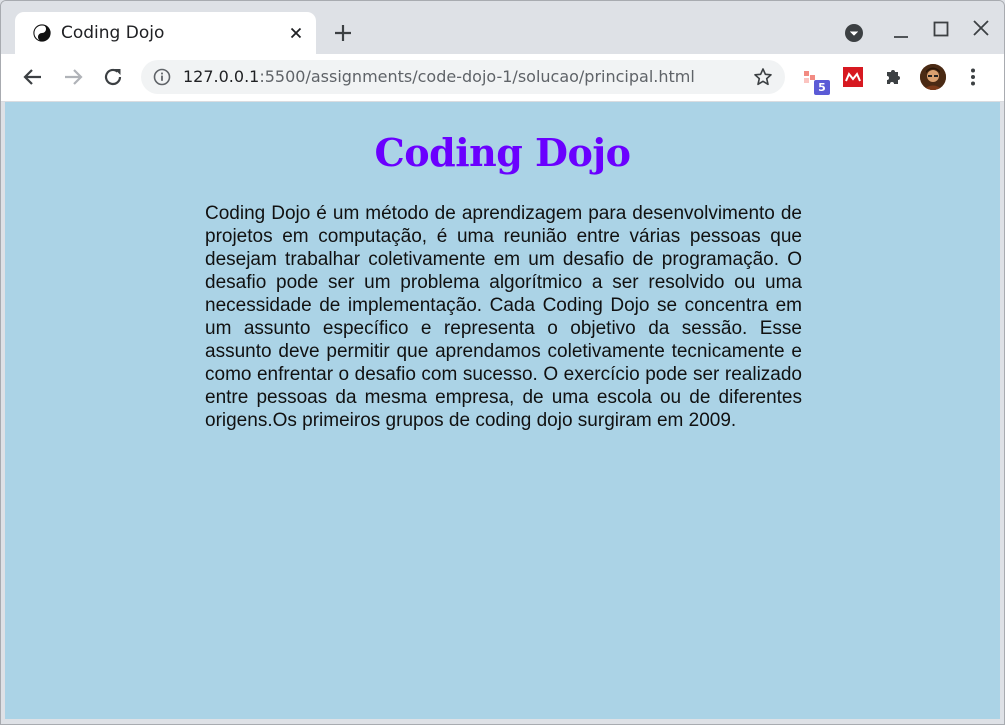 This screenshot has height=725, width=1005. Describe the element at coordinates (162, 77) in the screenshot. I see `info-icon` at that location.